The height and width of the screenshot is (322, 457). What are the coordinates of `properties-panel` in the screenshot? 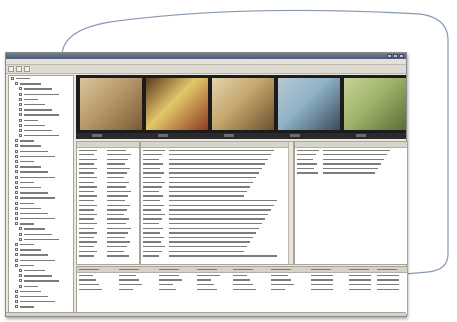 It's located at (108, 203).